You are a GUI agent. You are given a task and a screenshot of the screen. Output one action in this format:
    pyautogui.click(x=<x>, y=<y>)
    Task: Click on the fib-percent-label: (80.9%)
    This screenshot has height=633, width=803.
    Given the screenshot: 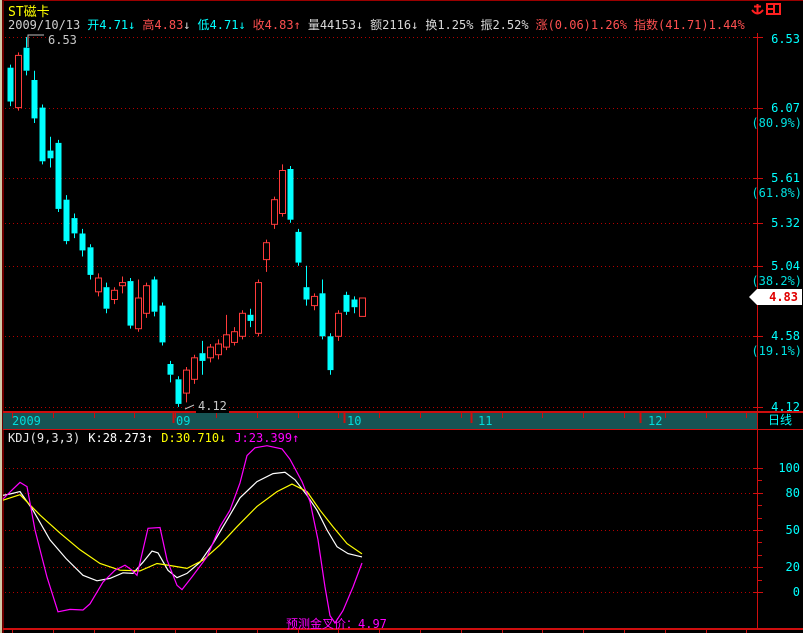 What is the action you would take?
    pyautogui.click(x=776, y=122)
    